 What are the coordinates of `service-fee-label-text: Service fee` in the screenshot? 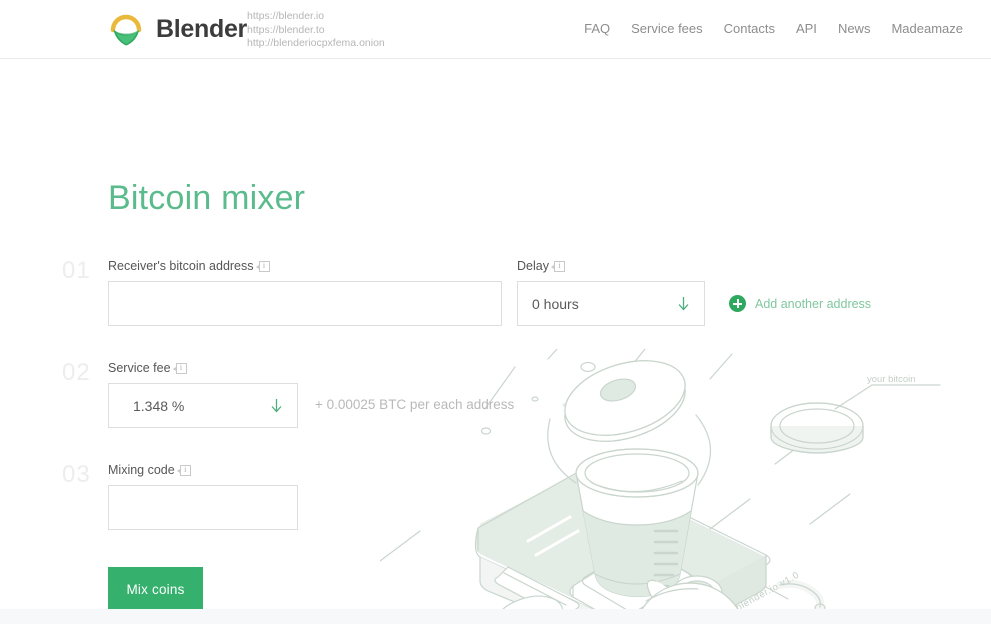 It's located at (139, 368).